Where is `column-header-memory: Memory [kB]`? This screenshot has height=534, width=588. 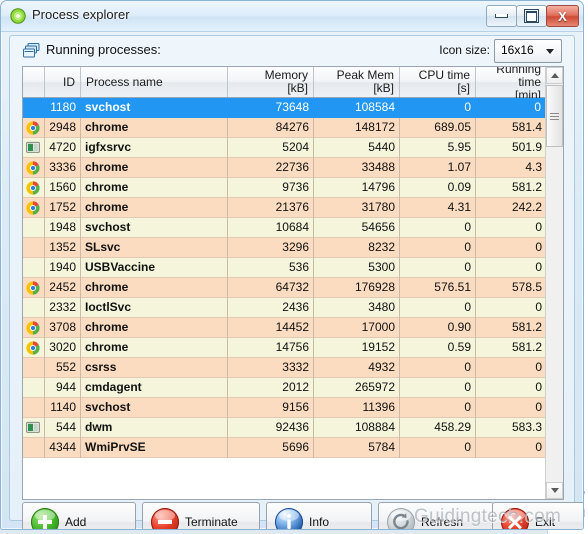 column-header-memory: Memory [kB] is located at coordinates (271, 82).